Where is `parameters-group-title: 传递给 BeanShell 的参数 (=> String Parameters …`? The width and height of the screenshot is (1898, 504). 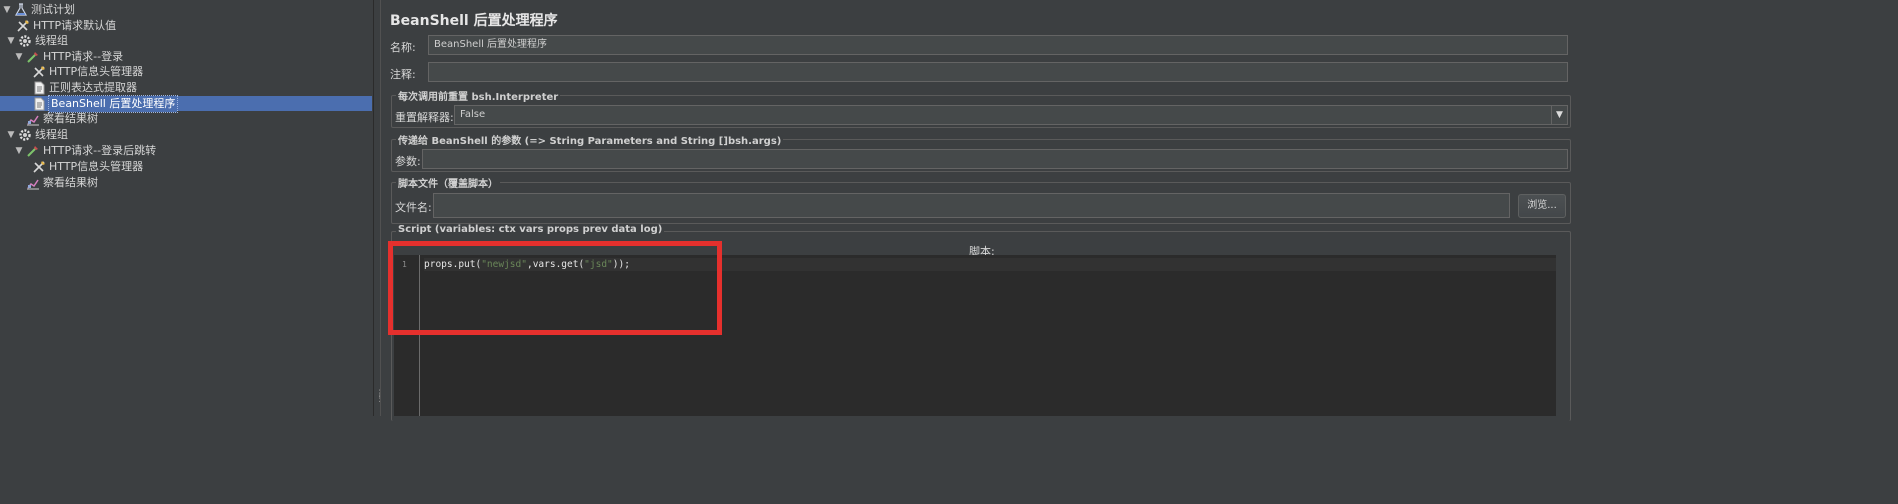
parameters-group-title: 传递给 BeanShell 的参数 (=> String Parameters … is located at coordinates (590, 139).